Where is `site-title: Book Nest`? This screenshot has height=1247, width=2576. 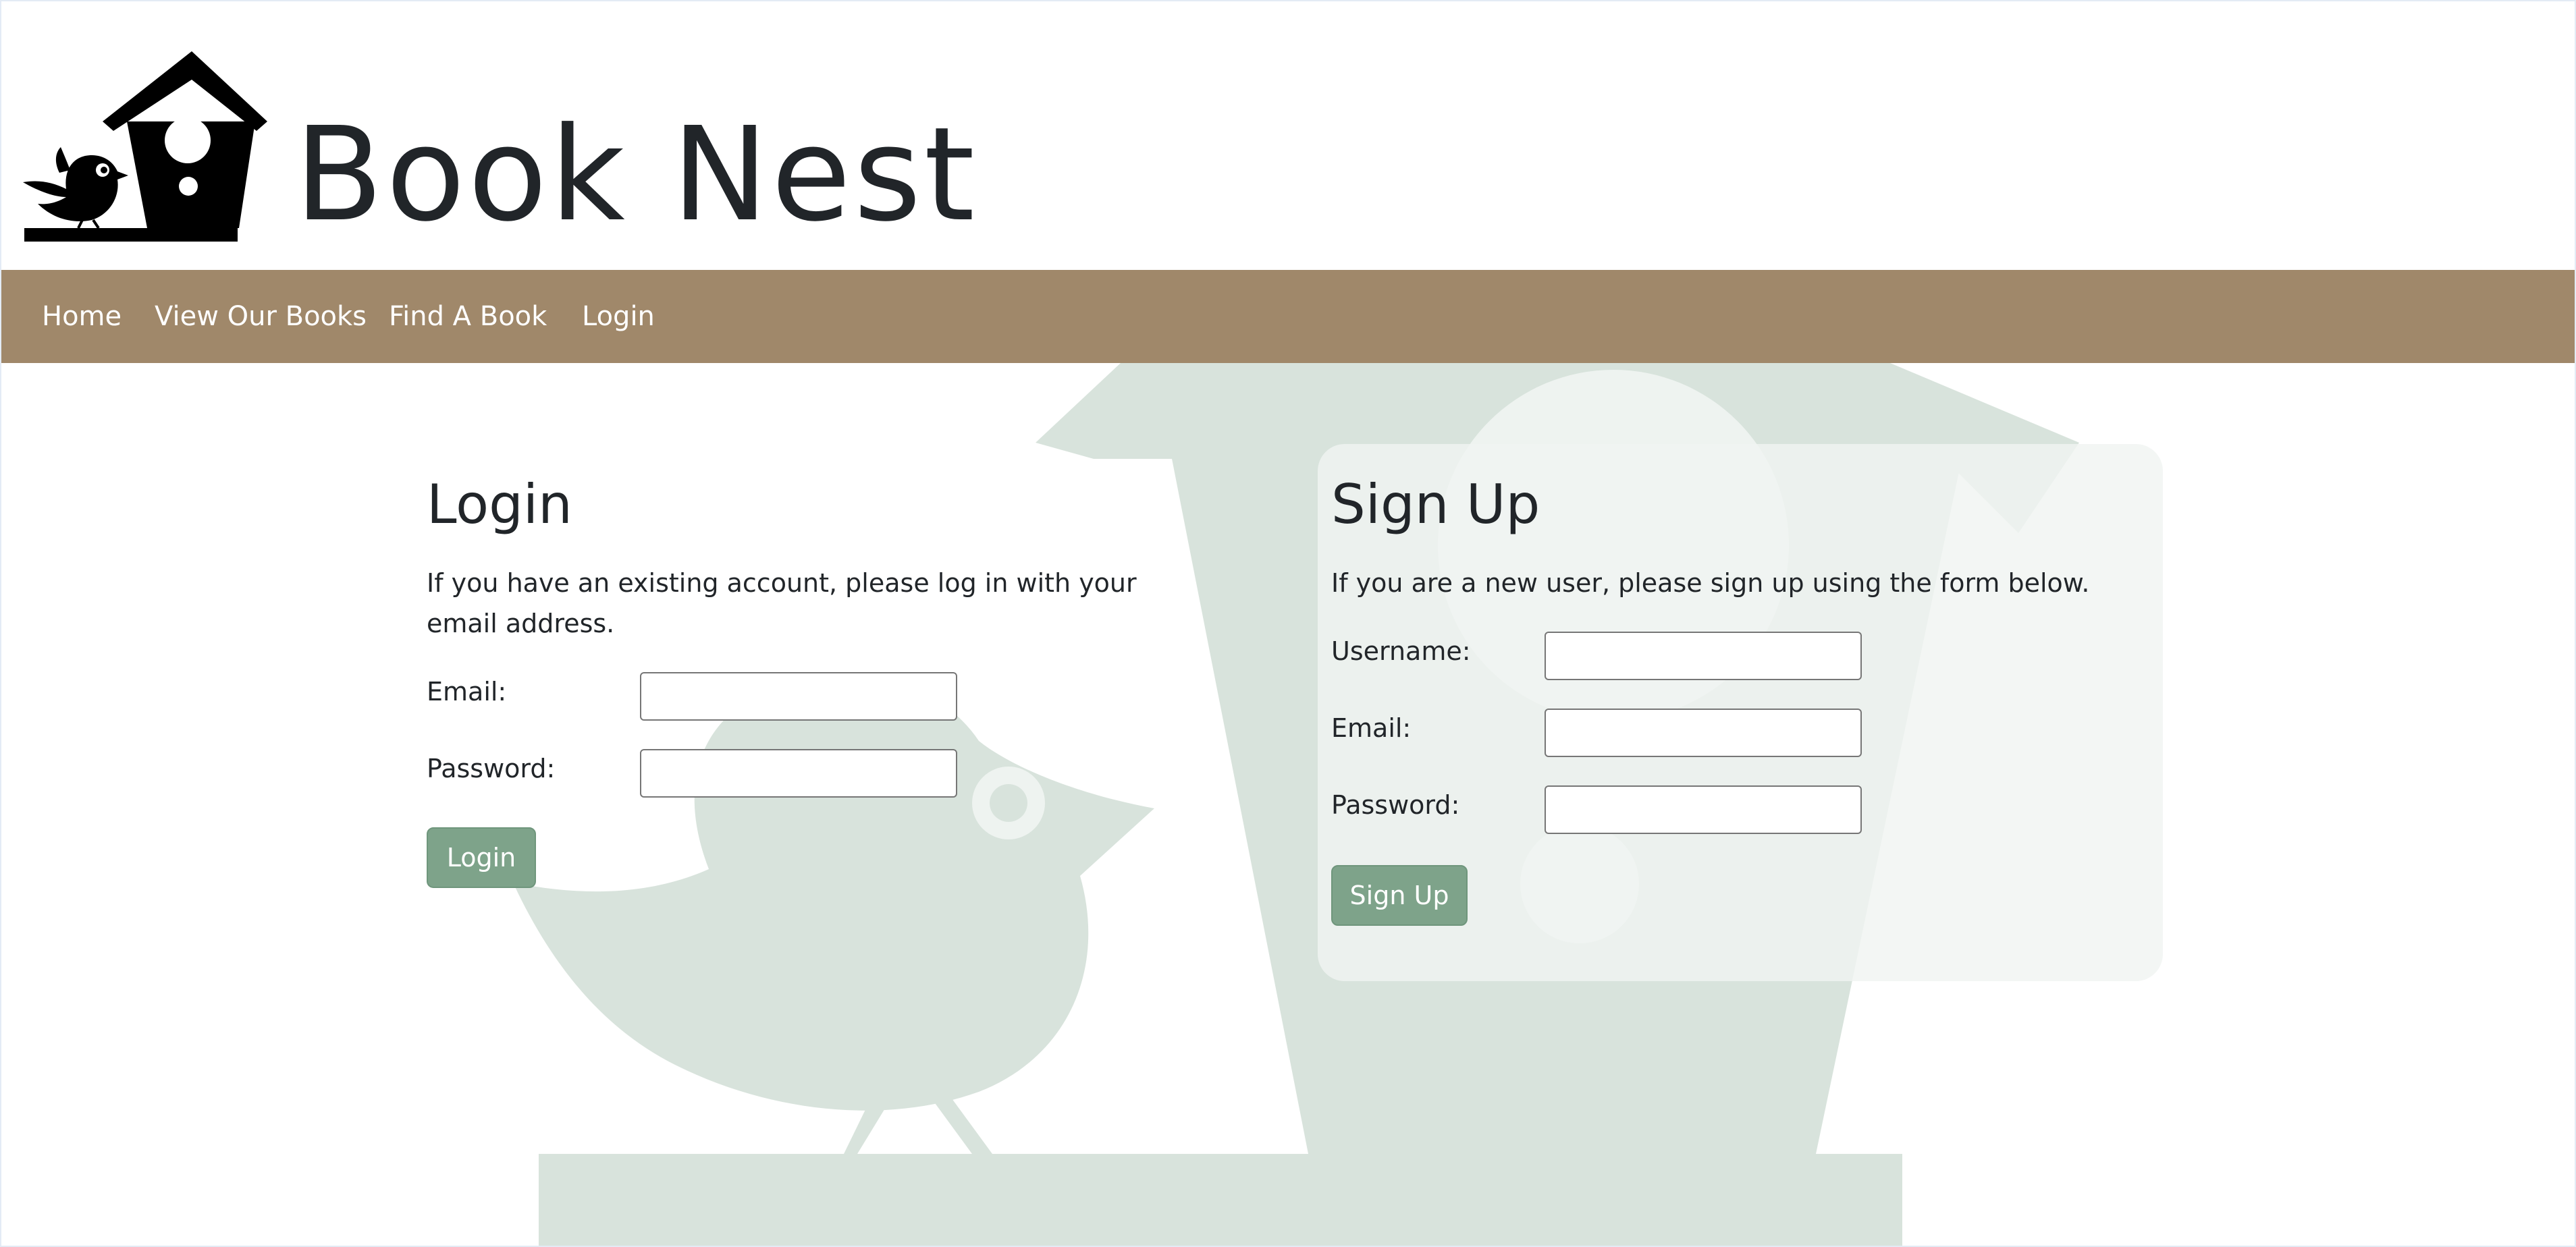
site-title: Book Nest is located at coordinates (636, 175).